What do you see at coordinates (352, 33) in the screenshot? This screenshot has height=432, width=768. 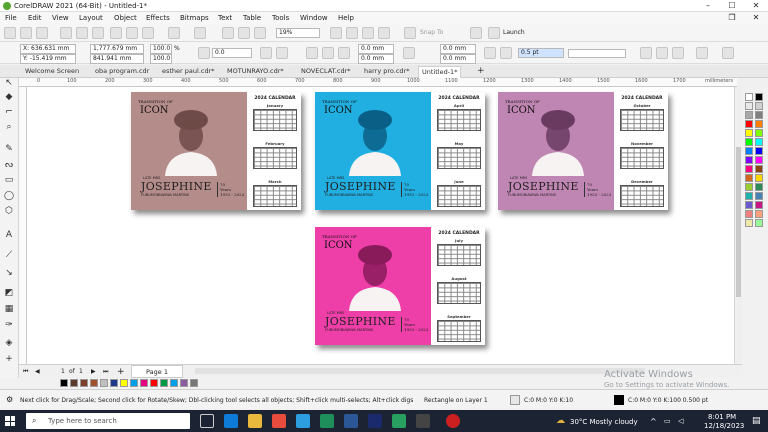 I see `rulers-icon` at bounding box center [352, 33].